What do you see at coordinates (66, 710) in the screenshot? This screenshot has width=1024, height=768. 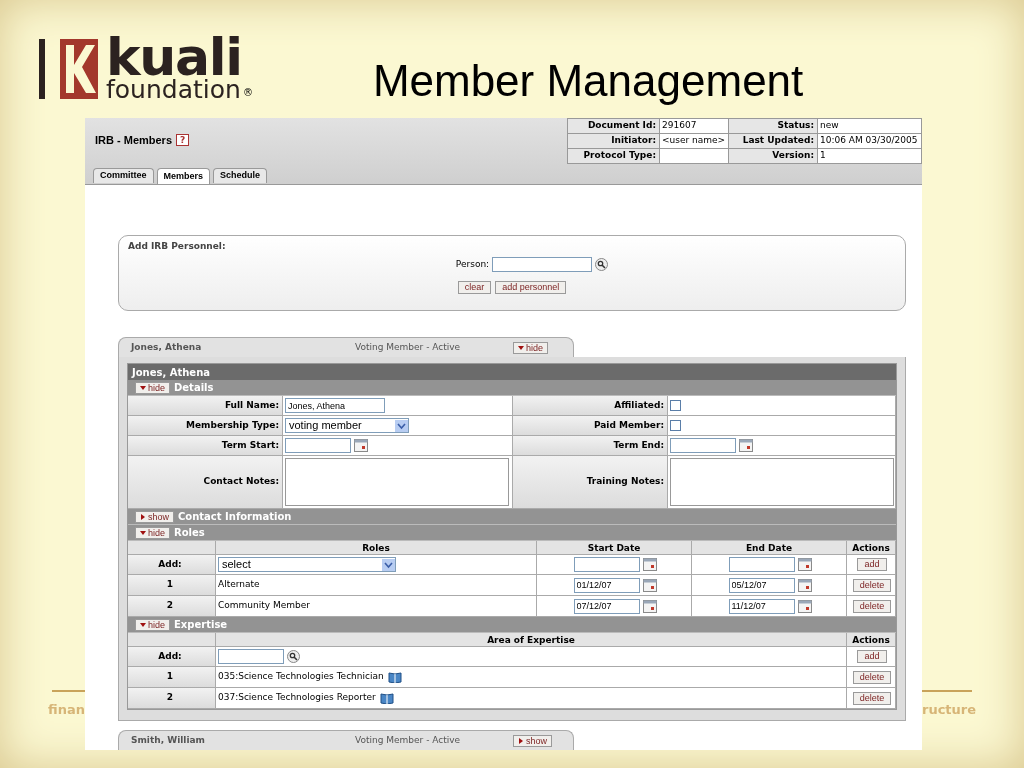 I see `footer-text: finan` at bounding box center [66, 710].